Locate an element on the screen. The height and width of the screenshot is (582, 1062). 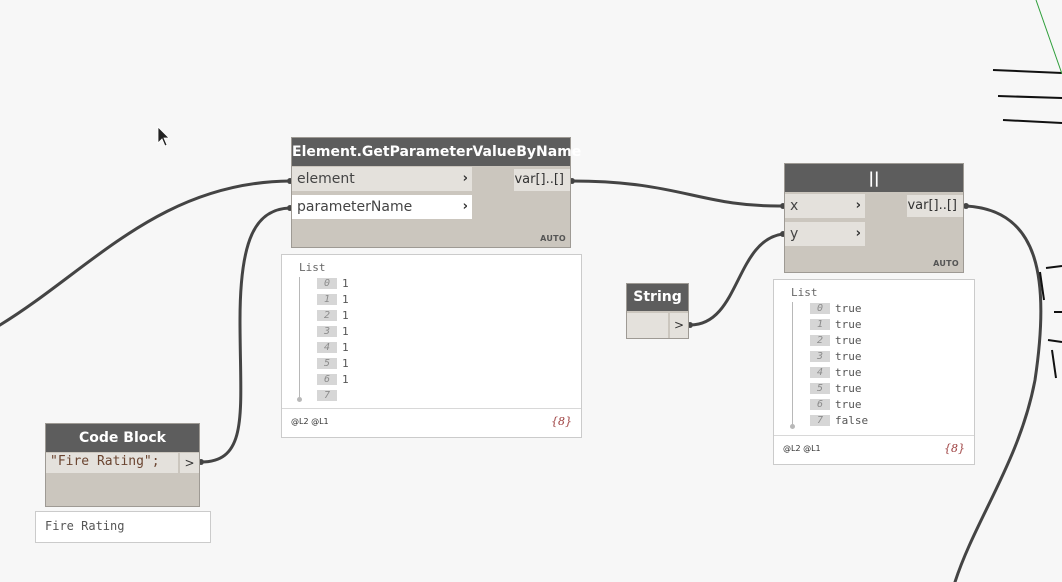
wire-getparam-to-x is located at coordinates (677, 193).